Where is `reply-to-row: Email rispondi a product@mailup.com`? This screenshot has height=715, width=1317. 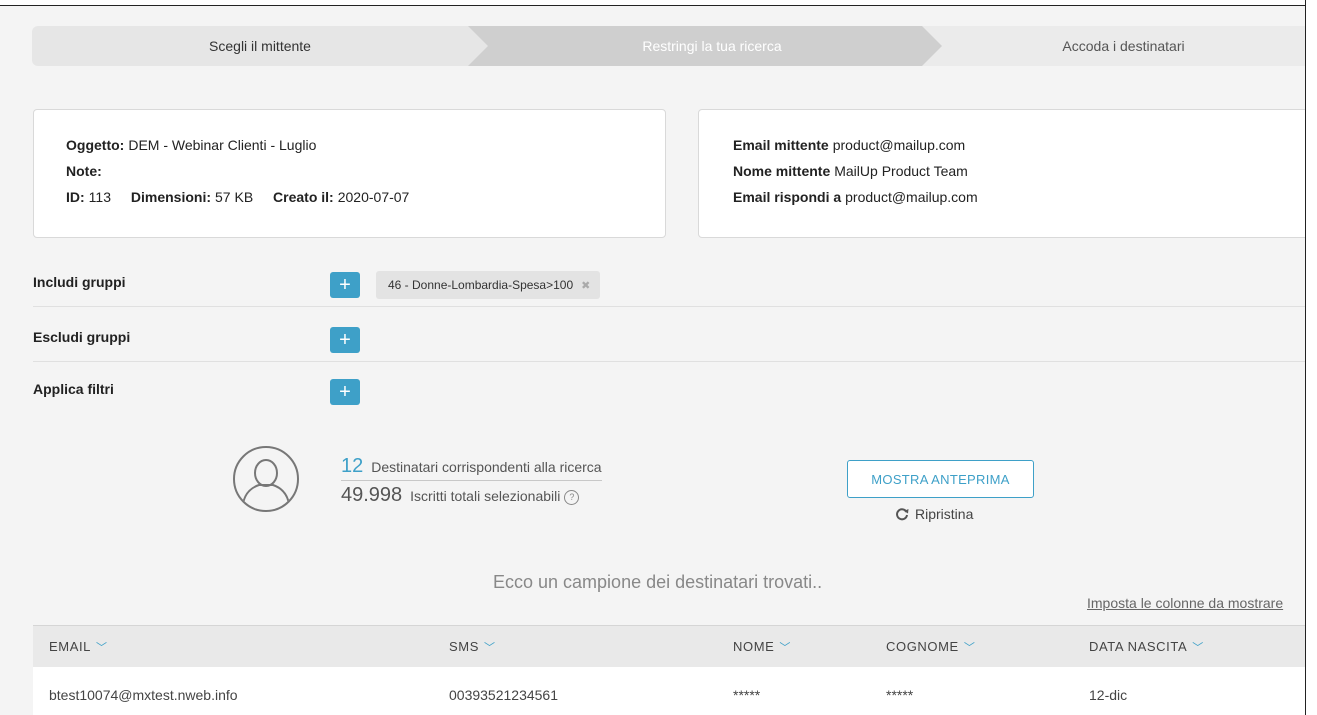 reply-to-row: Email rispondi a product@mailup.com is located at coordinates (1021, 199).